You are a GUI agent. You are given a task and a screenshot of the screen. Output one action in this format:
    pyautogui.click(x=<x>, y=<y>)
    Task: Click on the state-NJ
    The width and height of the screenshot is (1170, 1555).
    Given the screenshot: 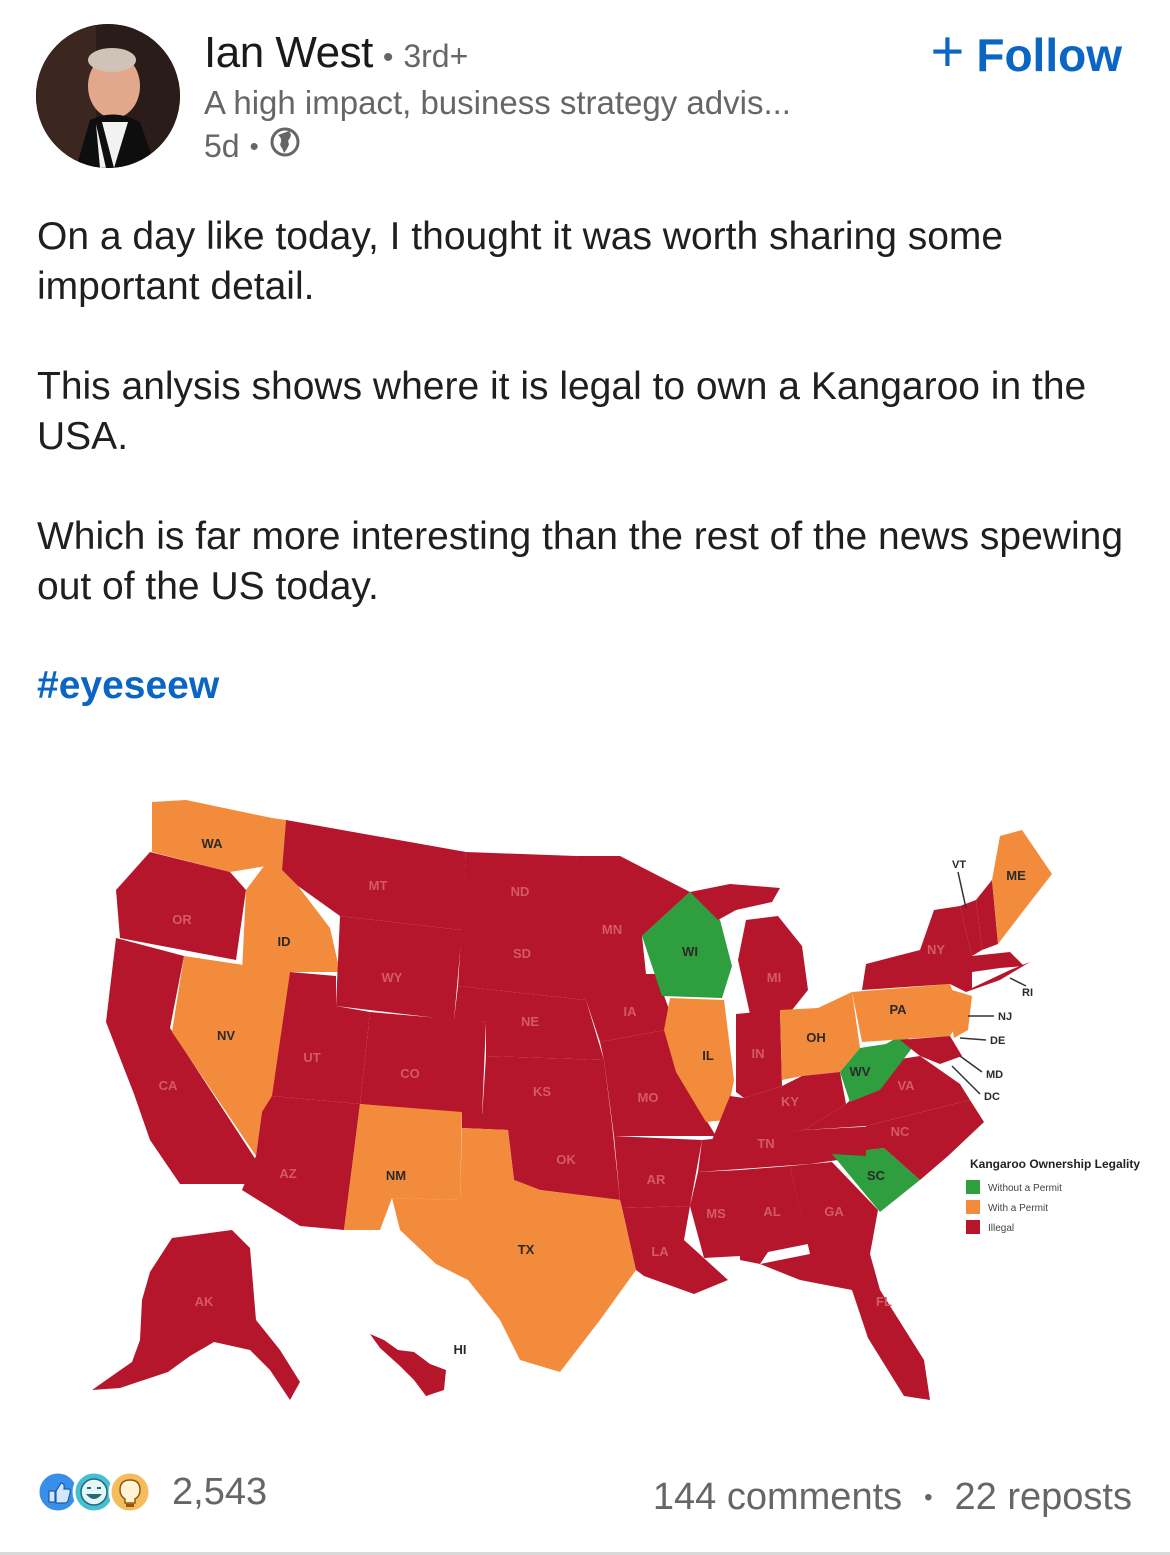 What is the action you would take?
    pyautogui.click(x=961, y=1014)
    